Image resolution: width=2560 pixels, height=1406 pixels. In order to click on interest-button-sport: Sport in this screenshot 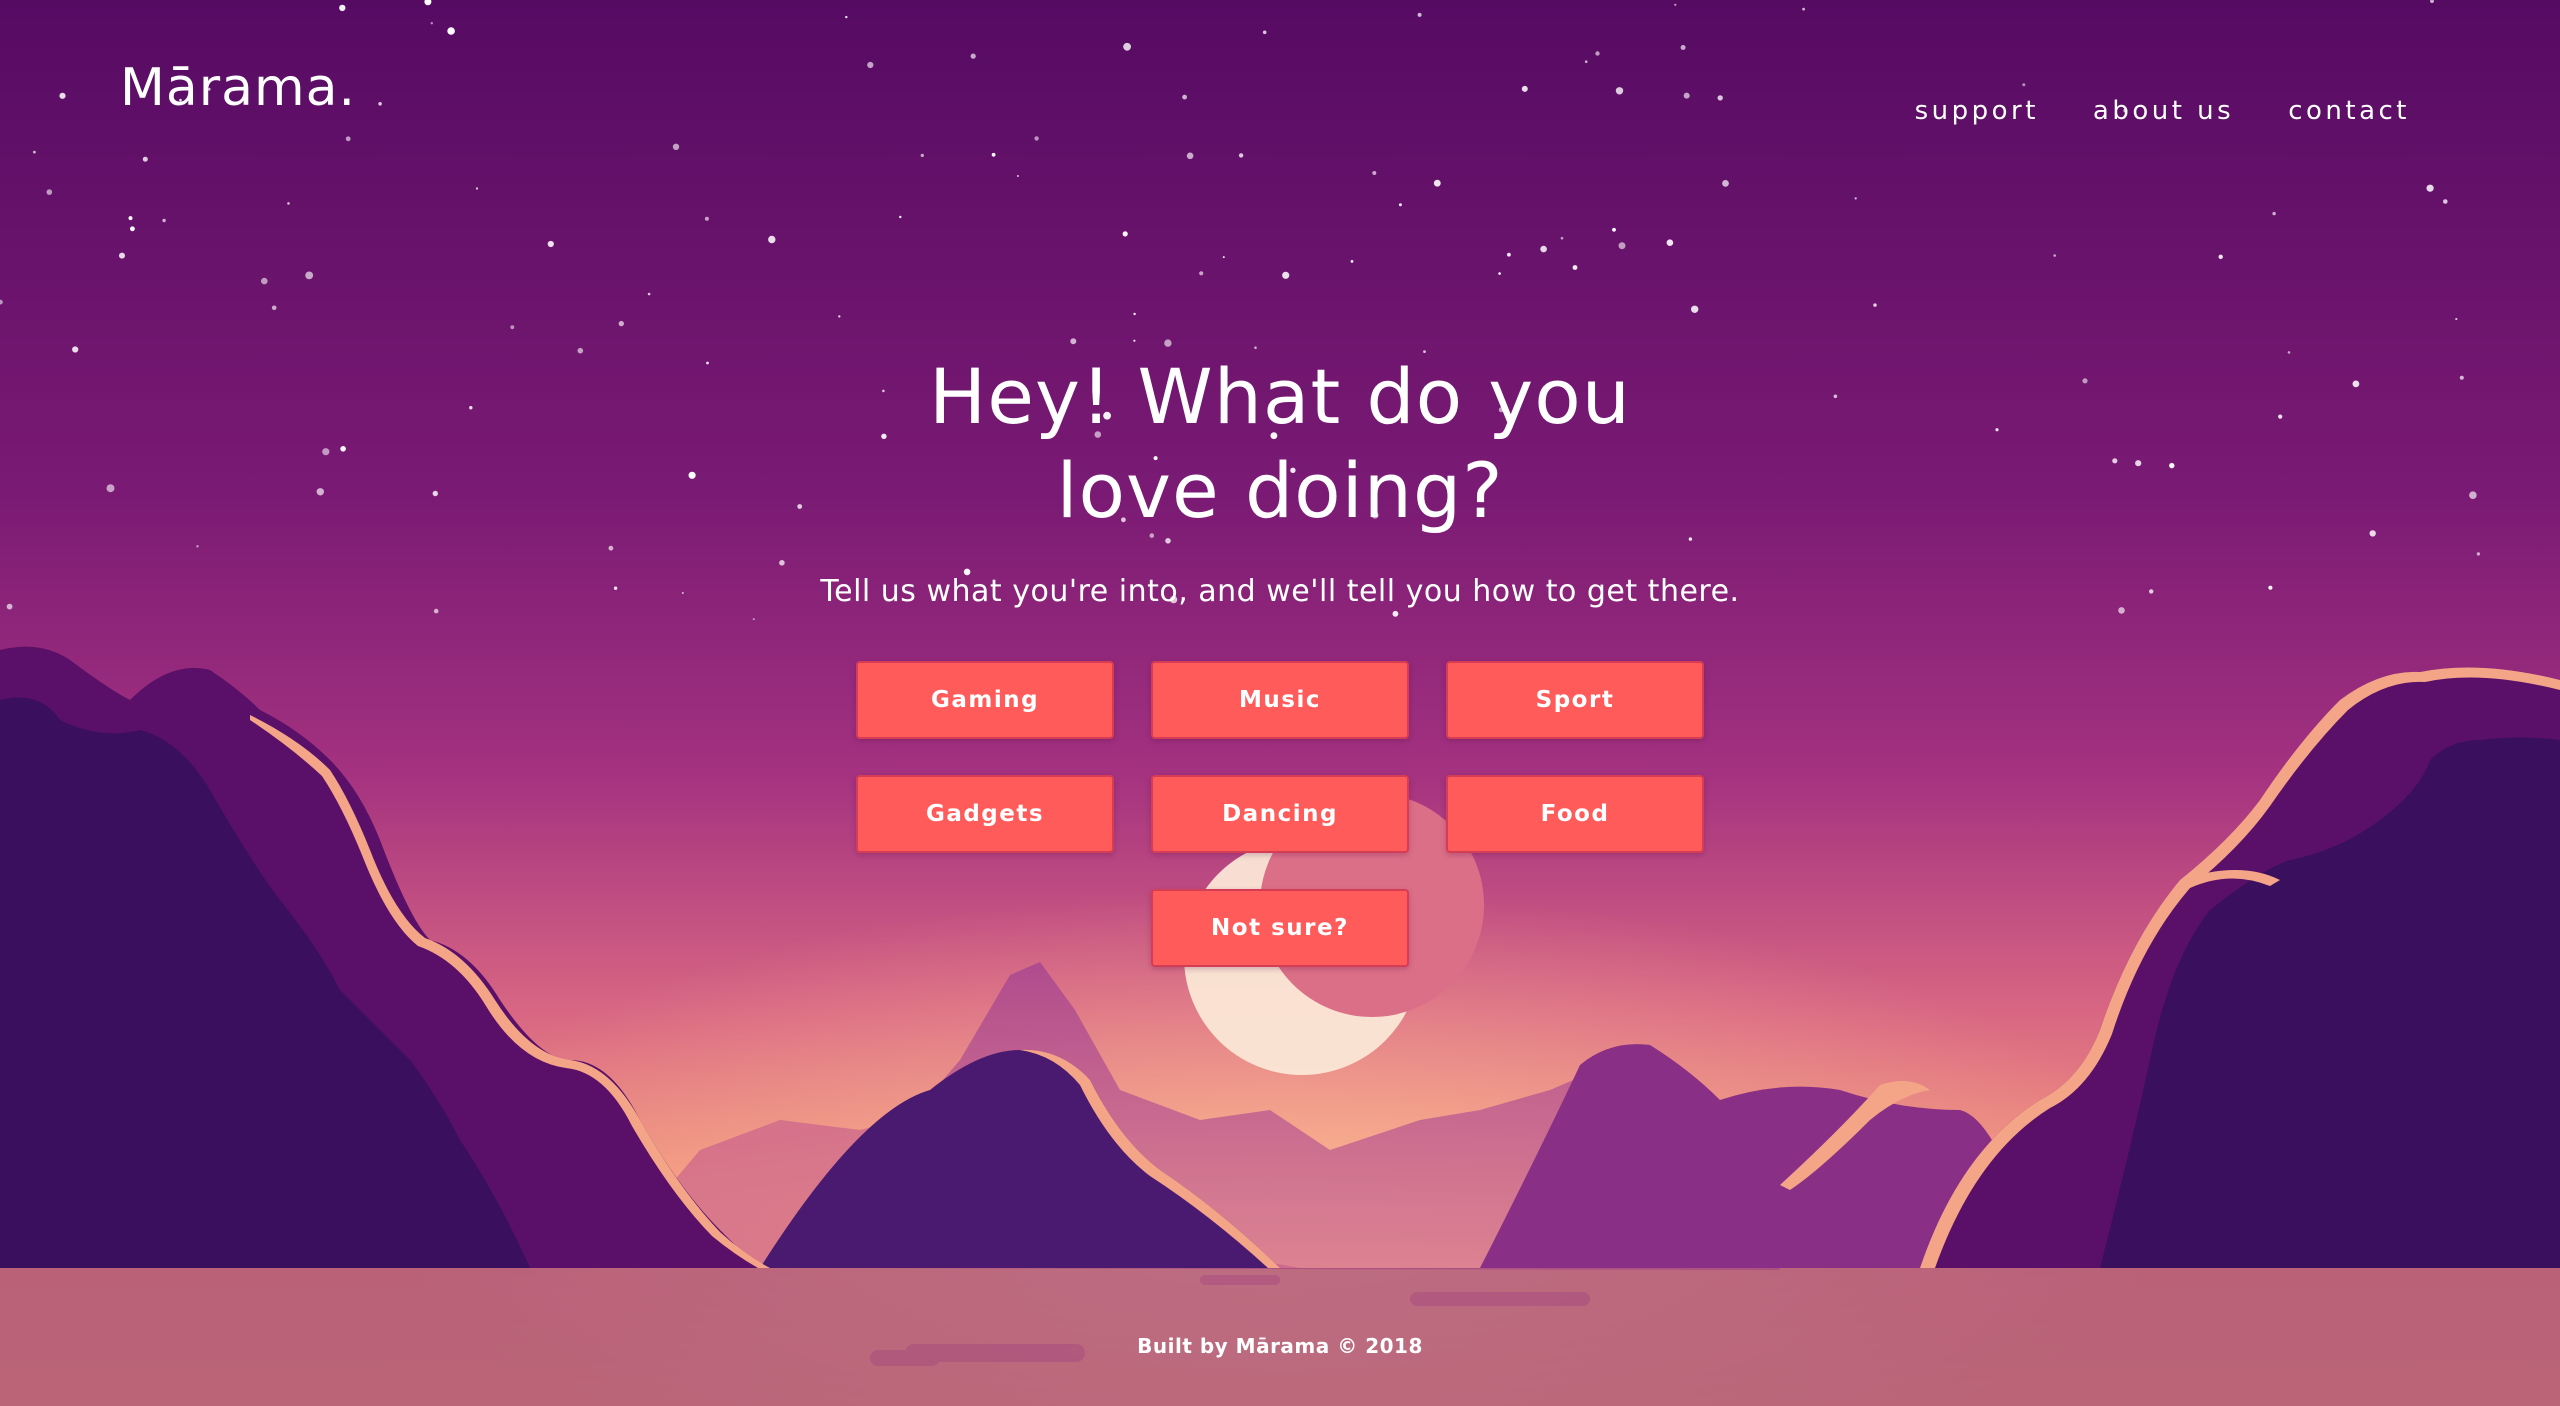, I will do `click(1575, 700)`.